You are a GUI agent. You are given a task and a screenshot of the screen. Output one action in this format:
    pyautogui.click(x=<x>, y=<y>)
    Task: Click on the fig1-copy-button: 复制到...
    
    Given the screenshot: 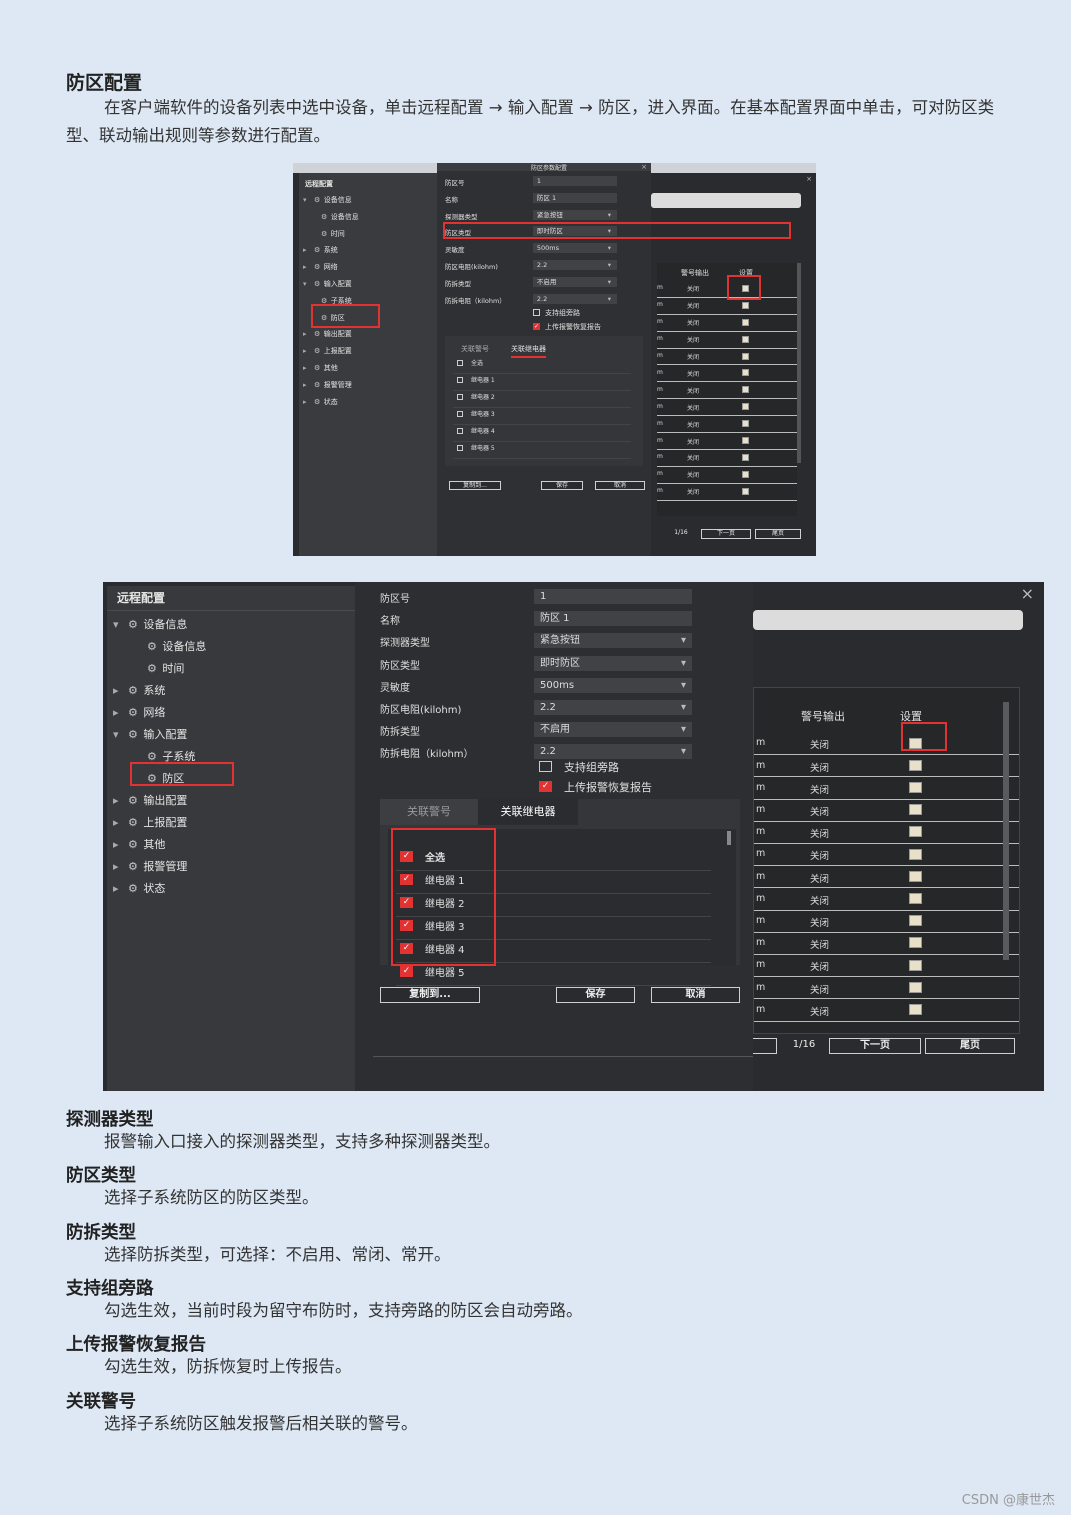 What is the action you would take?
    pyautogui.click(x=475, y=485)
    